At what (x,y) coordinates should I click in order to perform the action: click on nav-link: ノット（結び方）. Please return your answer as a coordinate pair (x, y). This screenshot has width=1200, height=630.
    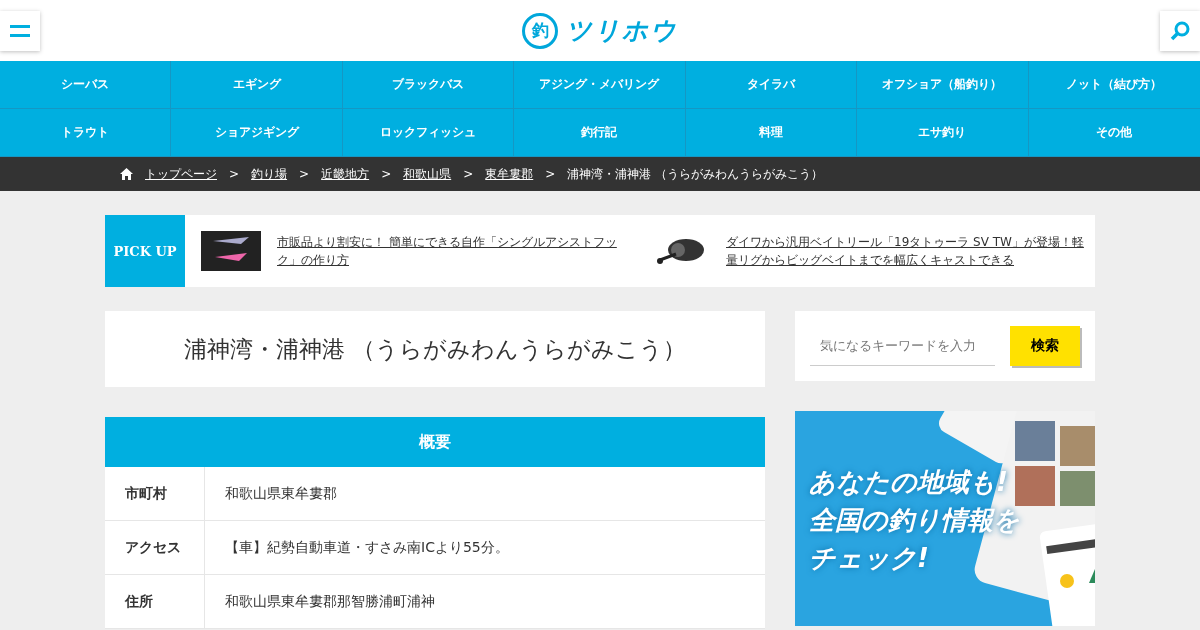
    Looking at the image, I should click on (1114, 85).